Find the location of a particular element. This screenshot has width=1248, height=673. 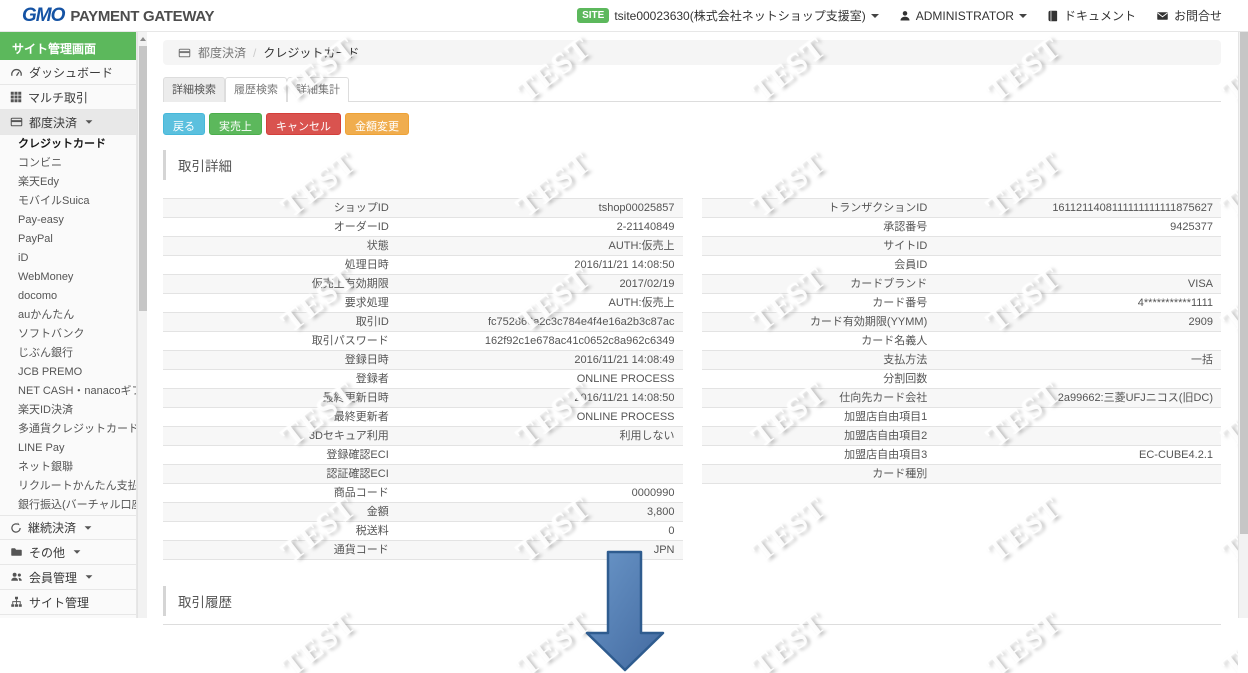

row-value: 162f92c1e678ac41c0652c8a962c6349 is located at coordinates (539, 341).